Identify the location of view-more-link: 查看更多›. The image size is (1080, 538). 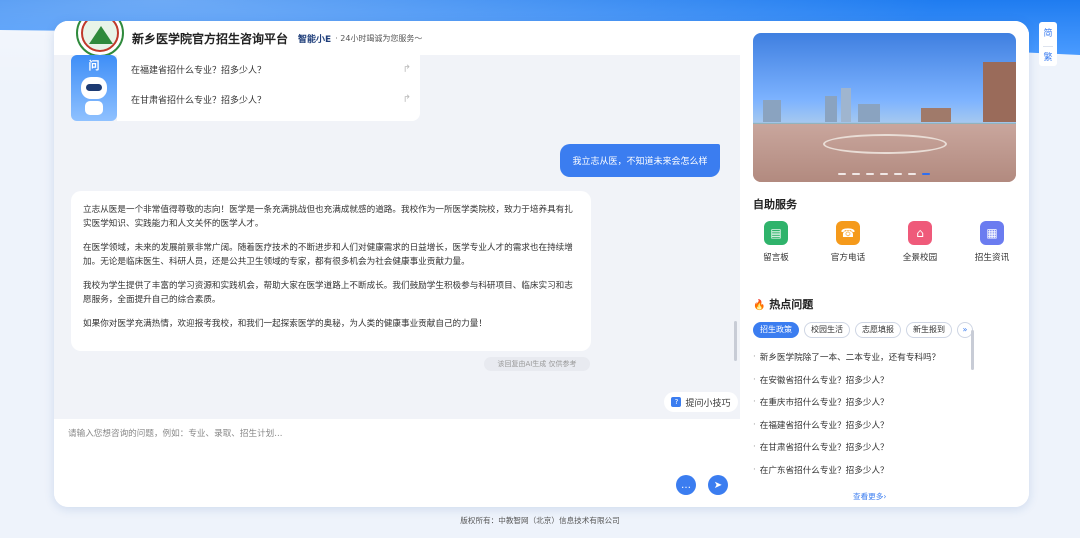
(869, 496).